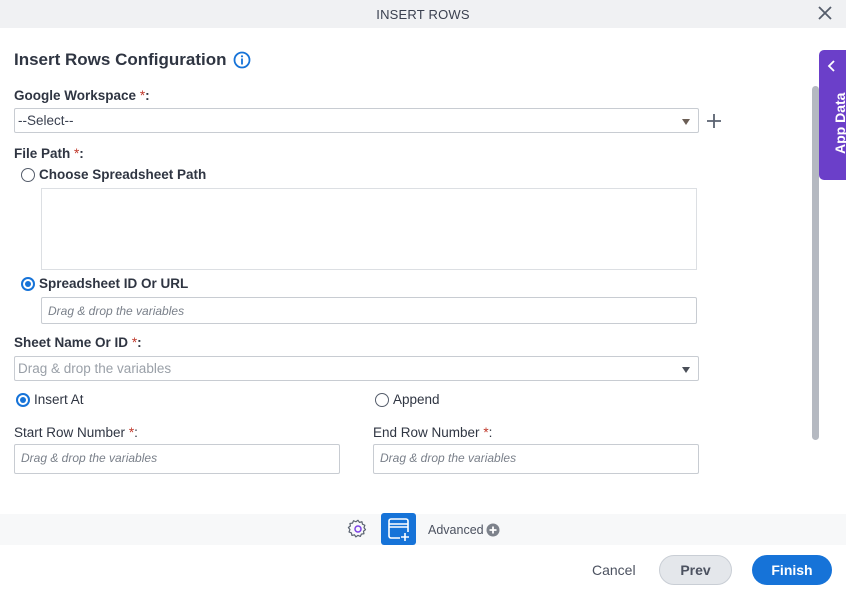  I want to click on radio-spreadsheet-id-or-url: Spreadsheet ID Or URL, so click(104, 283).